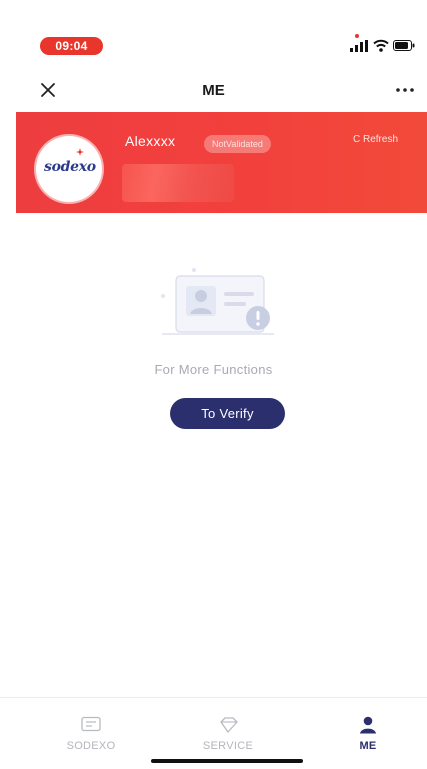  I want to click on more-icon, so click(405, 90).